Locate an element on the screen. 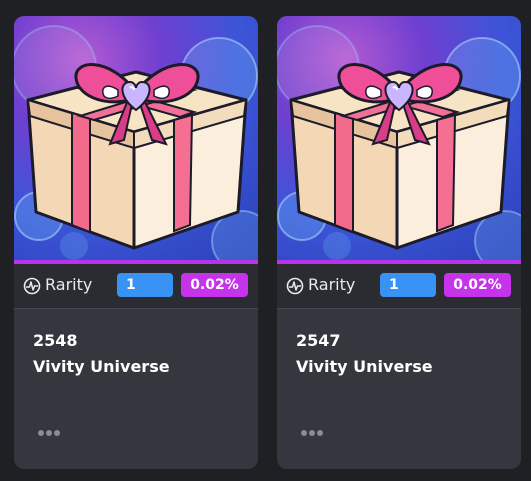 This screenshot has width=531, height=481. token-id: 2547 is located at coordinates (318, 341).